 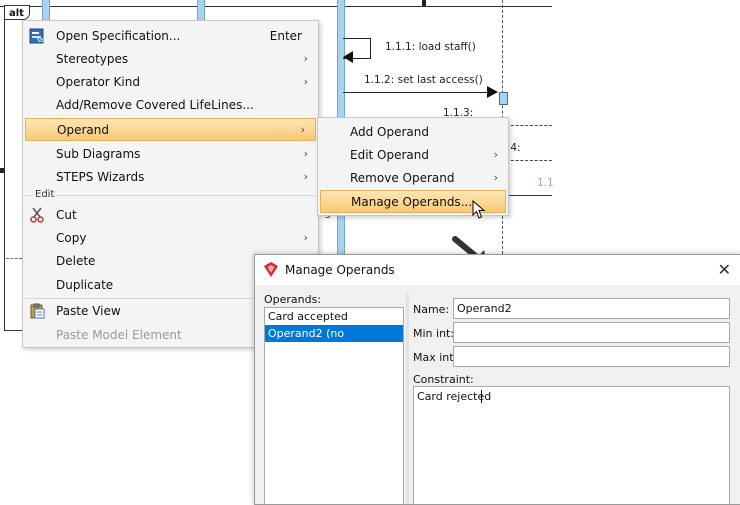 What do you see at coordinates (484, 308) in the screenshot?
I see `name-field-value: Operand2` at bounding box center [484, 308].